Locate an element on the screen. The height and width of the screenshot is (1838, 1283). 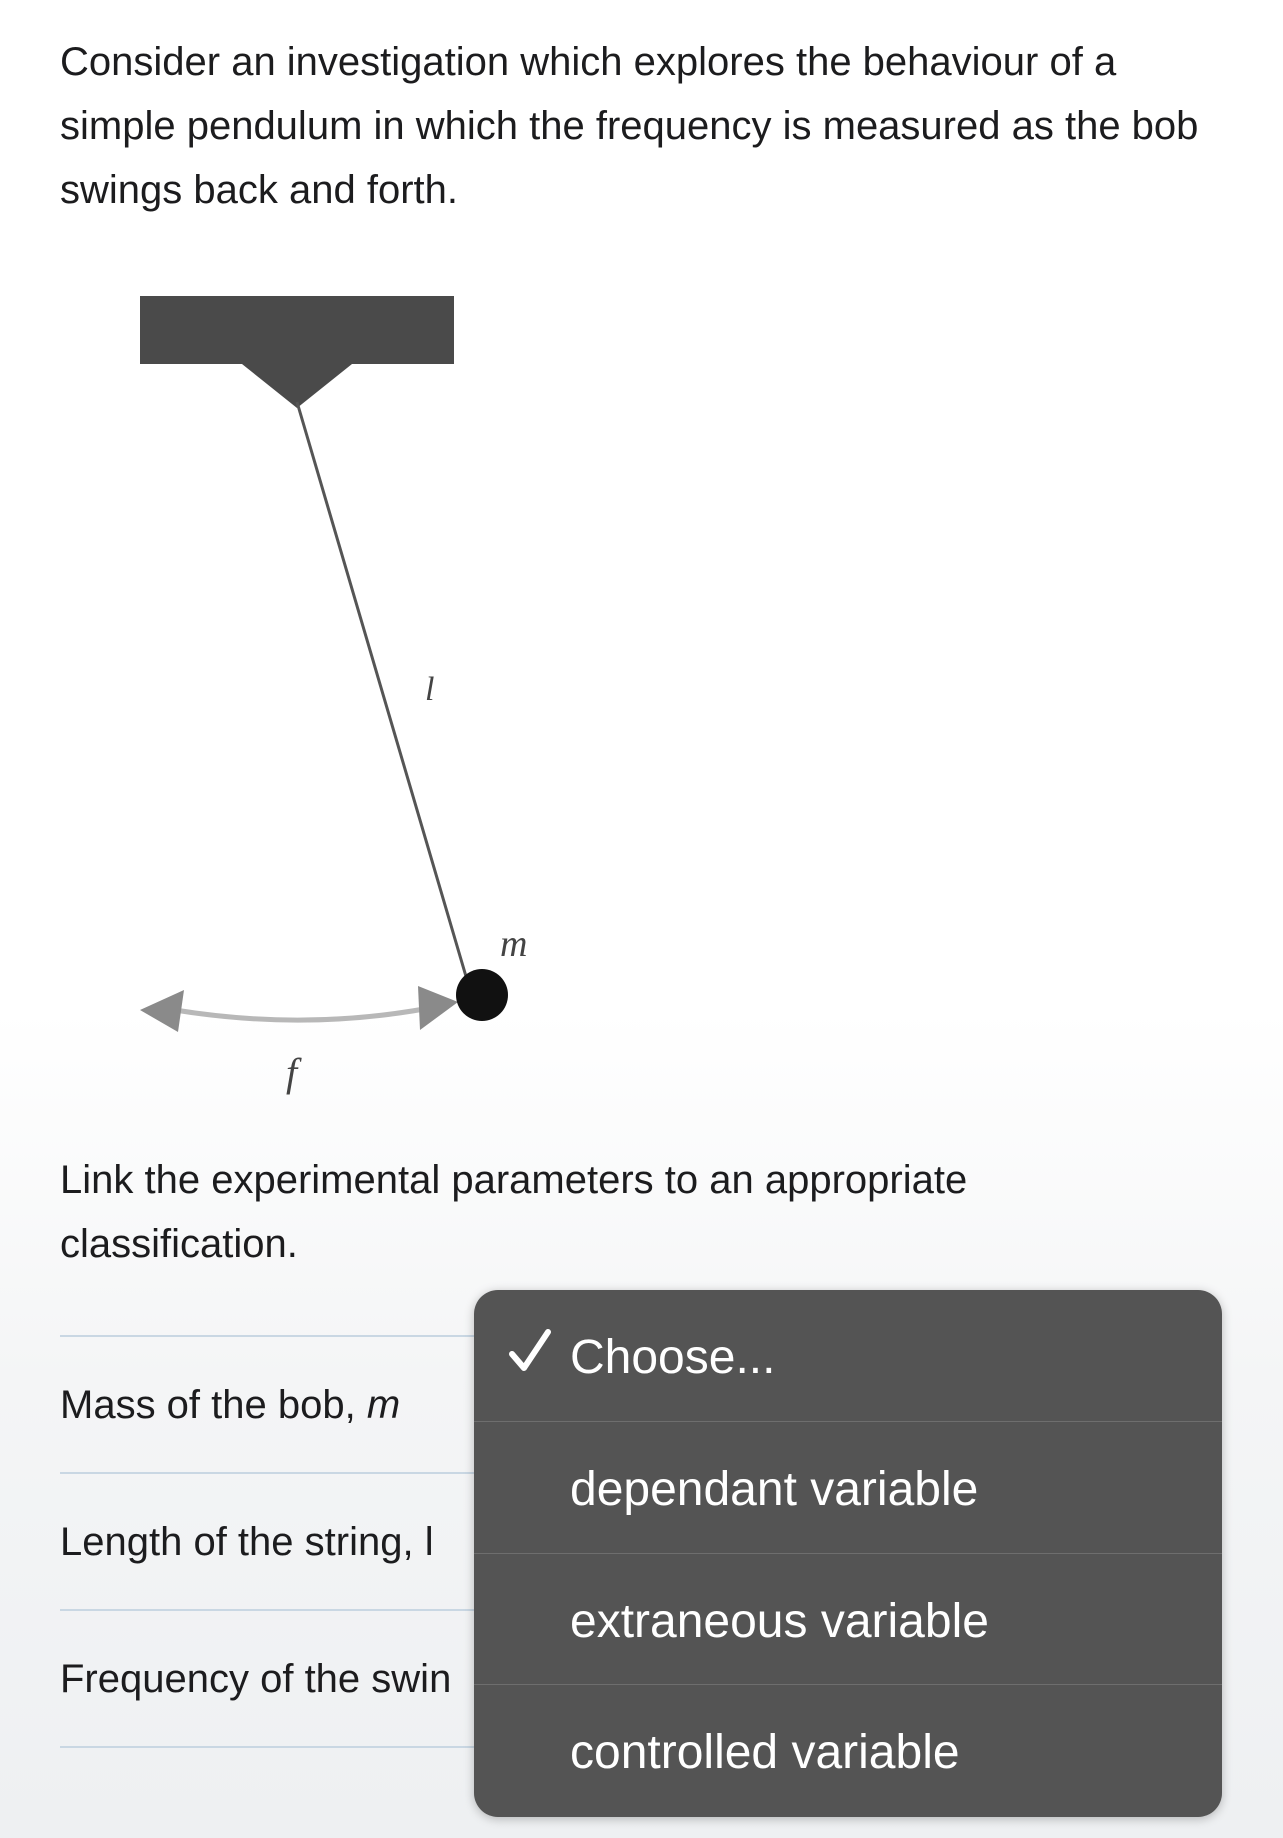
dropdown-option-label: controlled variable is located at coordinates (765, 1753).